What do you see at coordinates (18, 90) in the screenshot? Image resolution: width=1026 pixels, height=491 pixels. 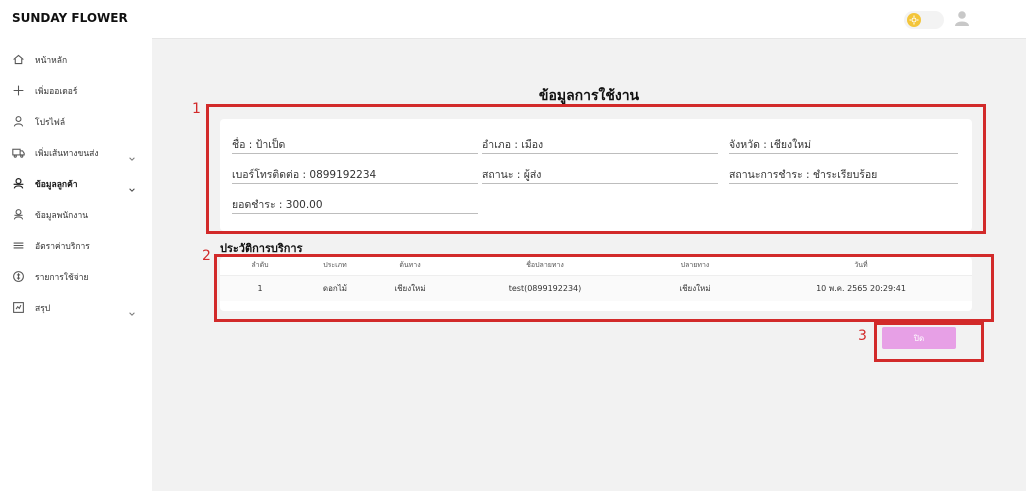 I see `plus-icon` at bounding box center [18, 90].